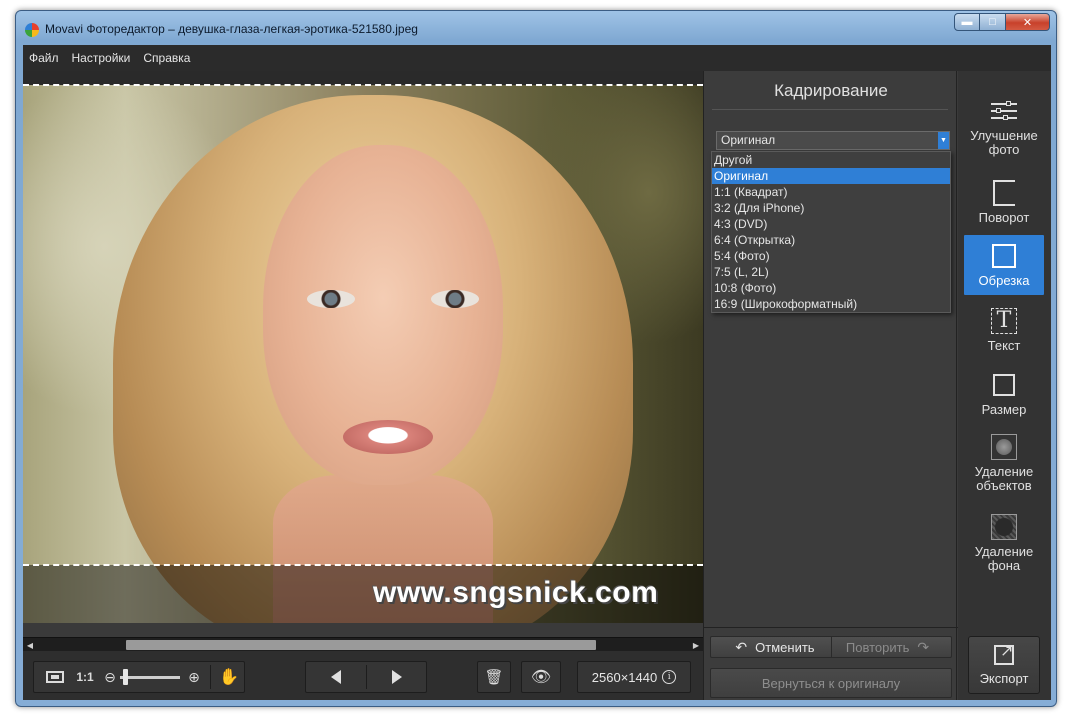 The image size is (1071, 719). What do you see at coordinates (831, 240) in the screenshot?
I see `dropdown-option: 6:4 (Открытка)` at bounding box center [831, 240].